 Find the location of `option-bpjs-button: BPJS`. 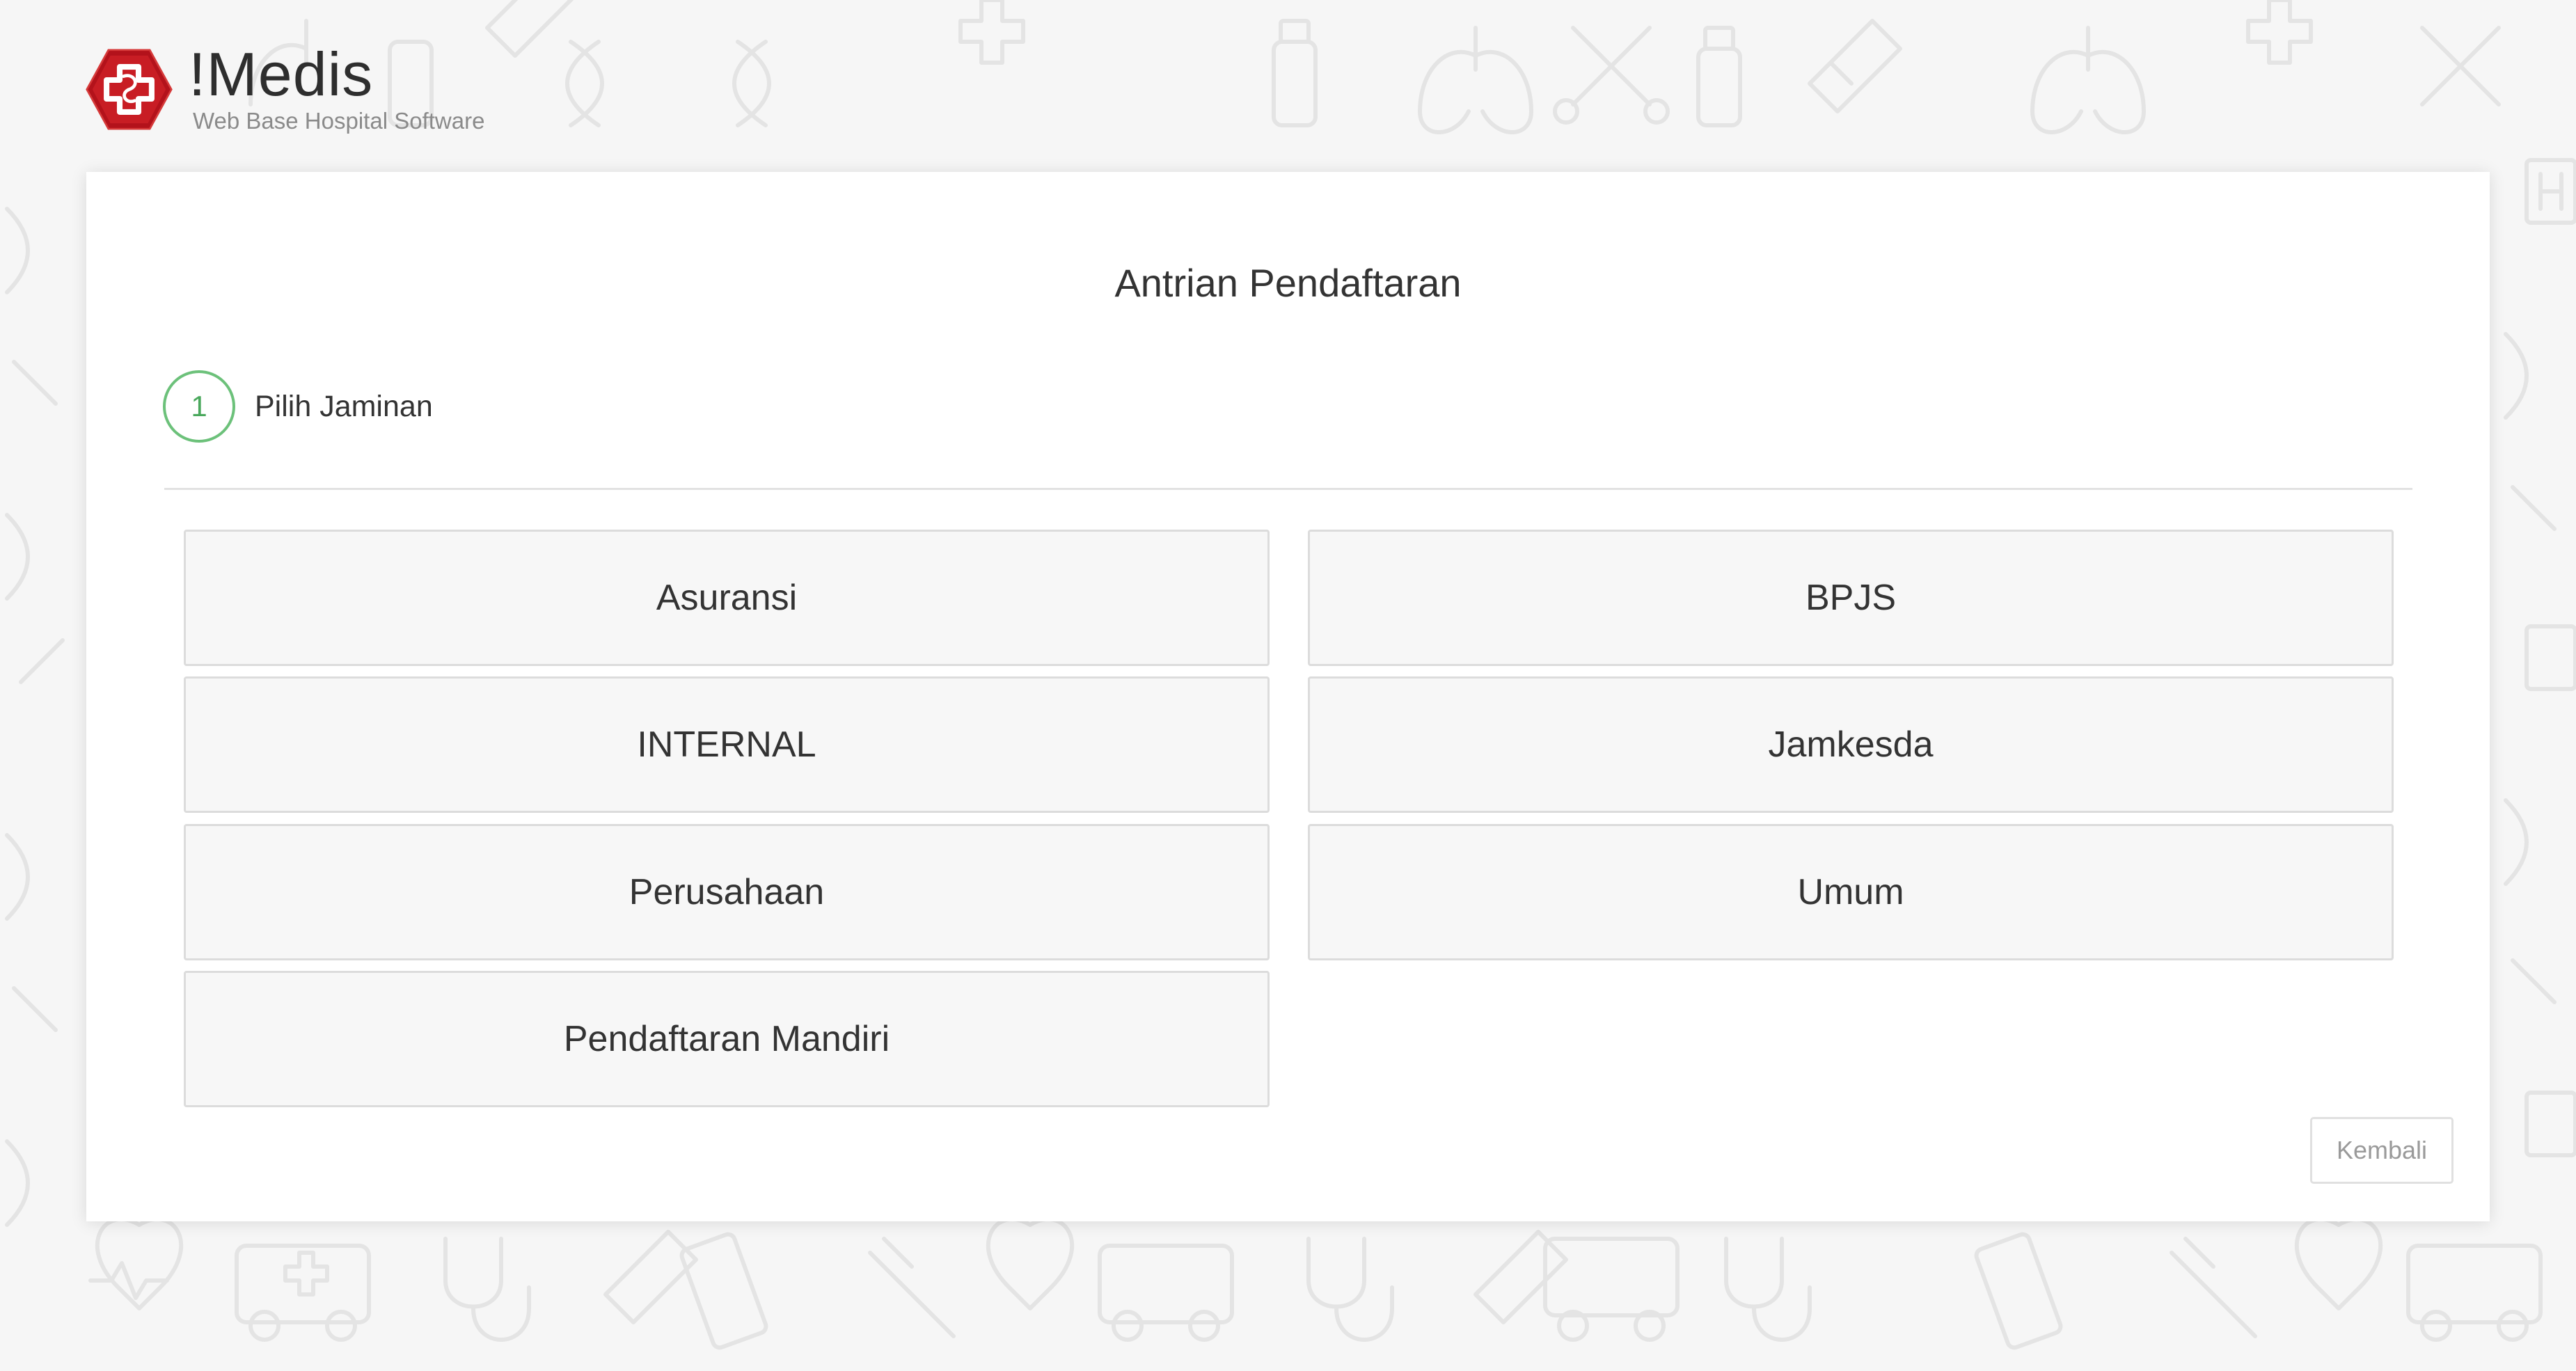

option-bpjs-button: BPJS is located at coordinates (1851, 598).